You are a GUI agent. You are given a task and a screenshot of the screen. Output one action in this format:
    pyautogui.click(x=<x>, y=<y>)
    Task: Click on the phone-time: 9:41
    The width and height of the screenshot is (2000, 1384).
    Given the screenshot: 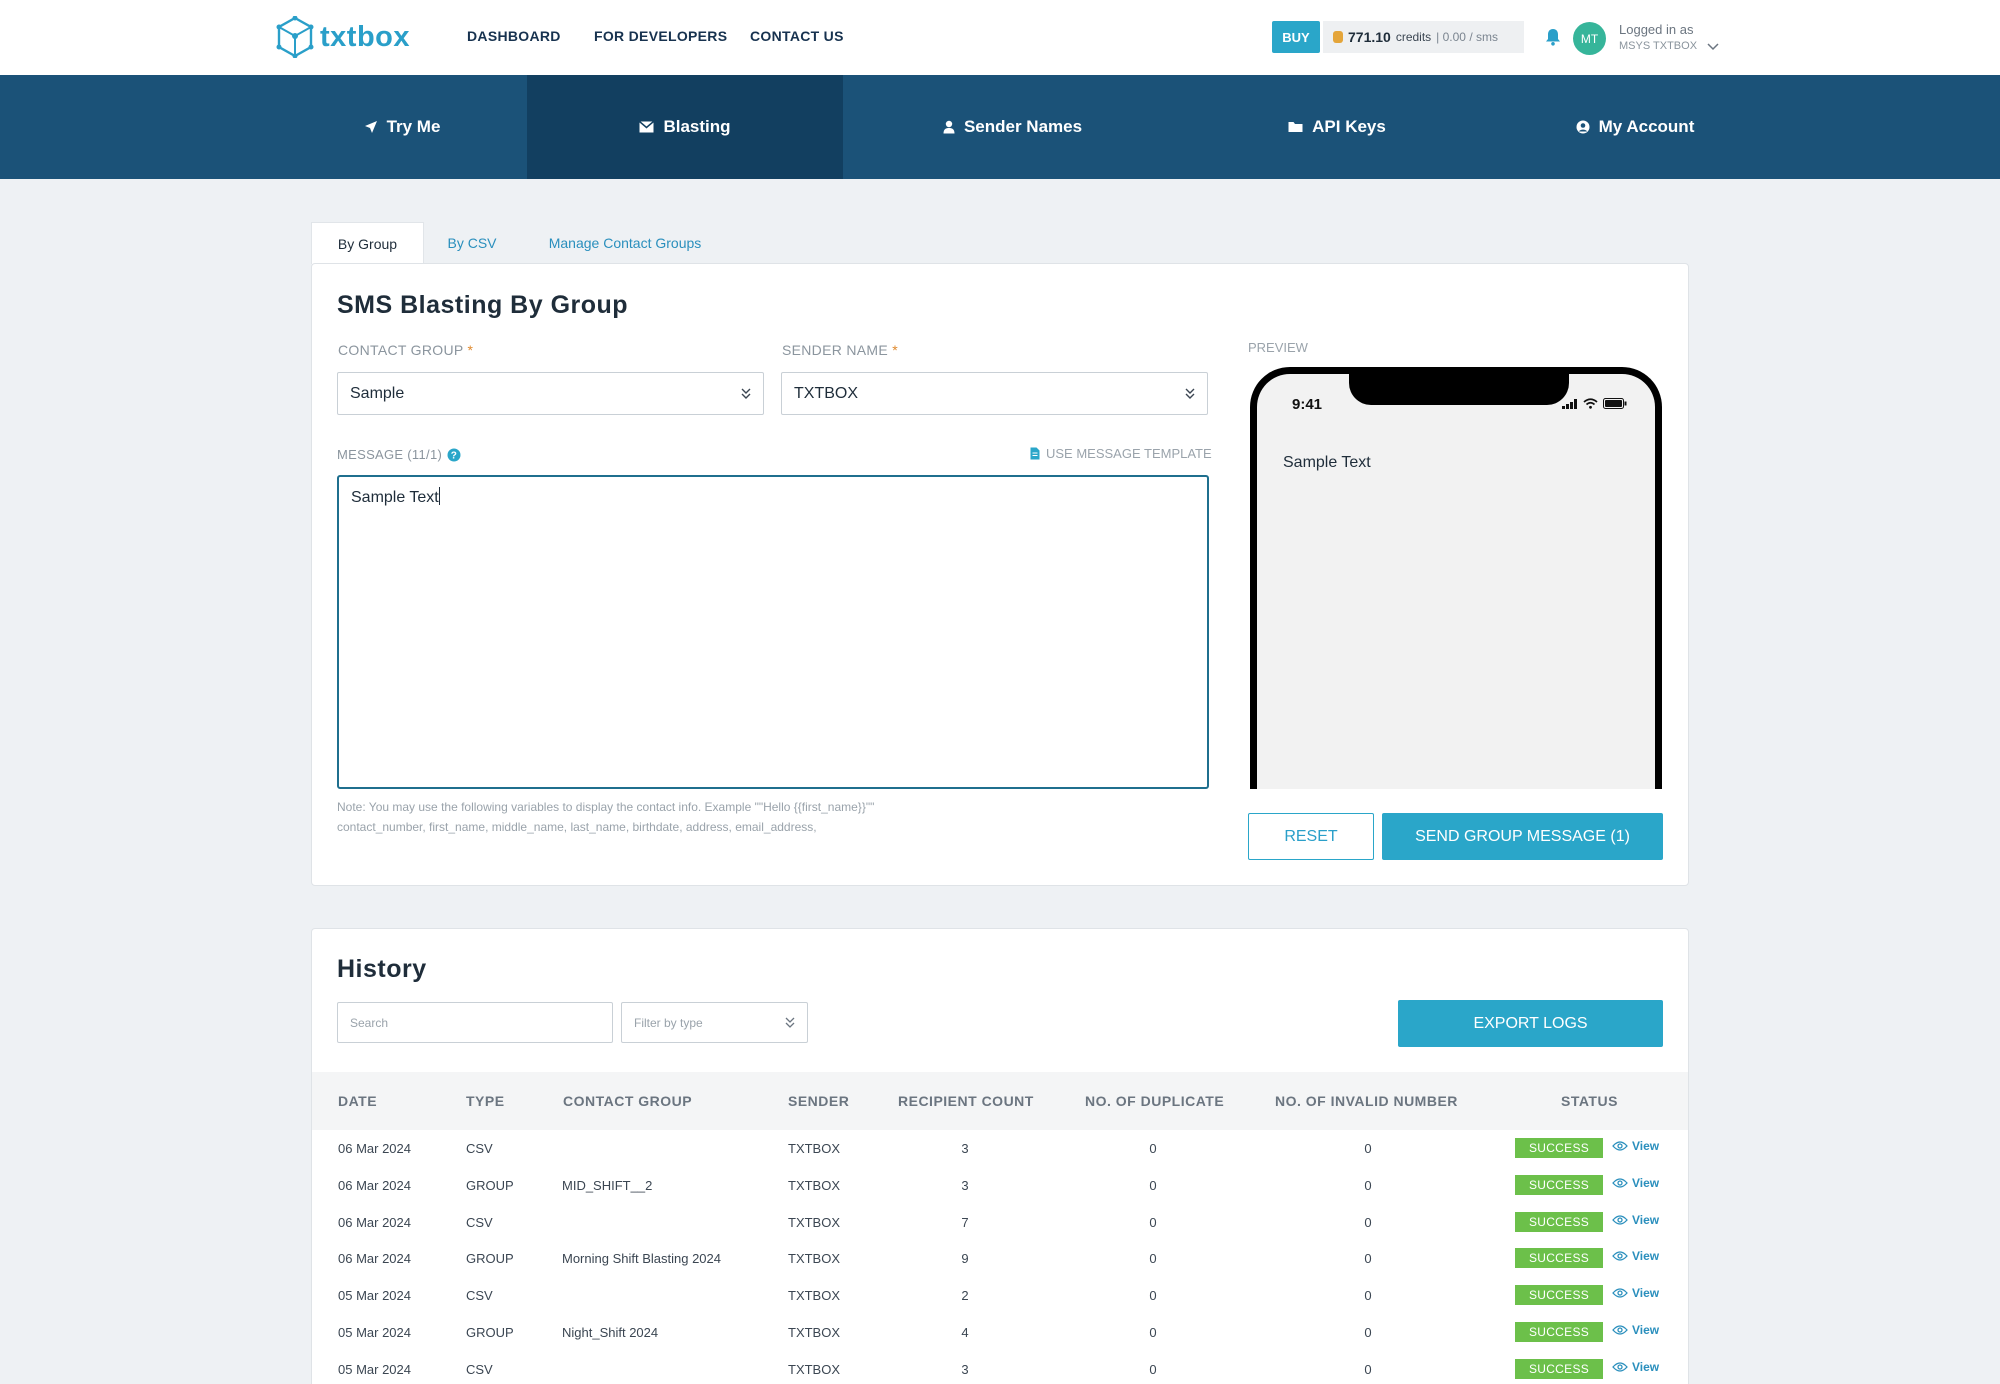 What is the action you would take?
    pyautogui.click(x=1307, y=404)
    